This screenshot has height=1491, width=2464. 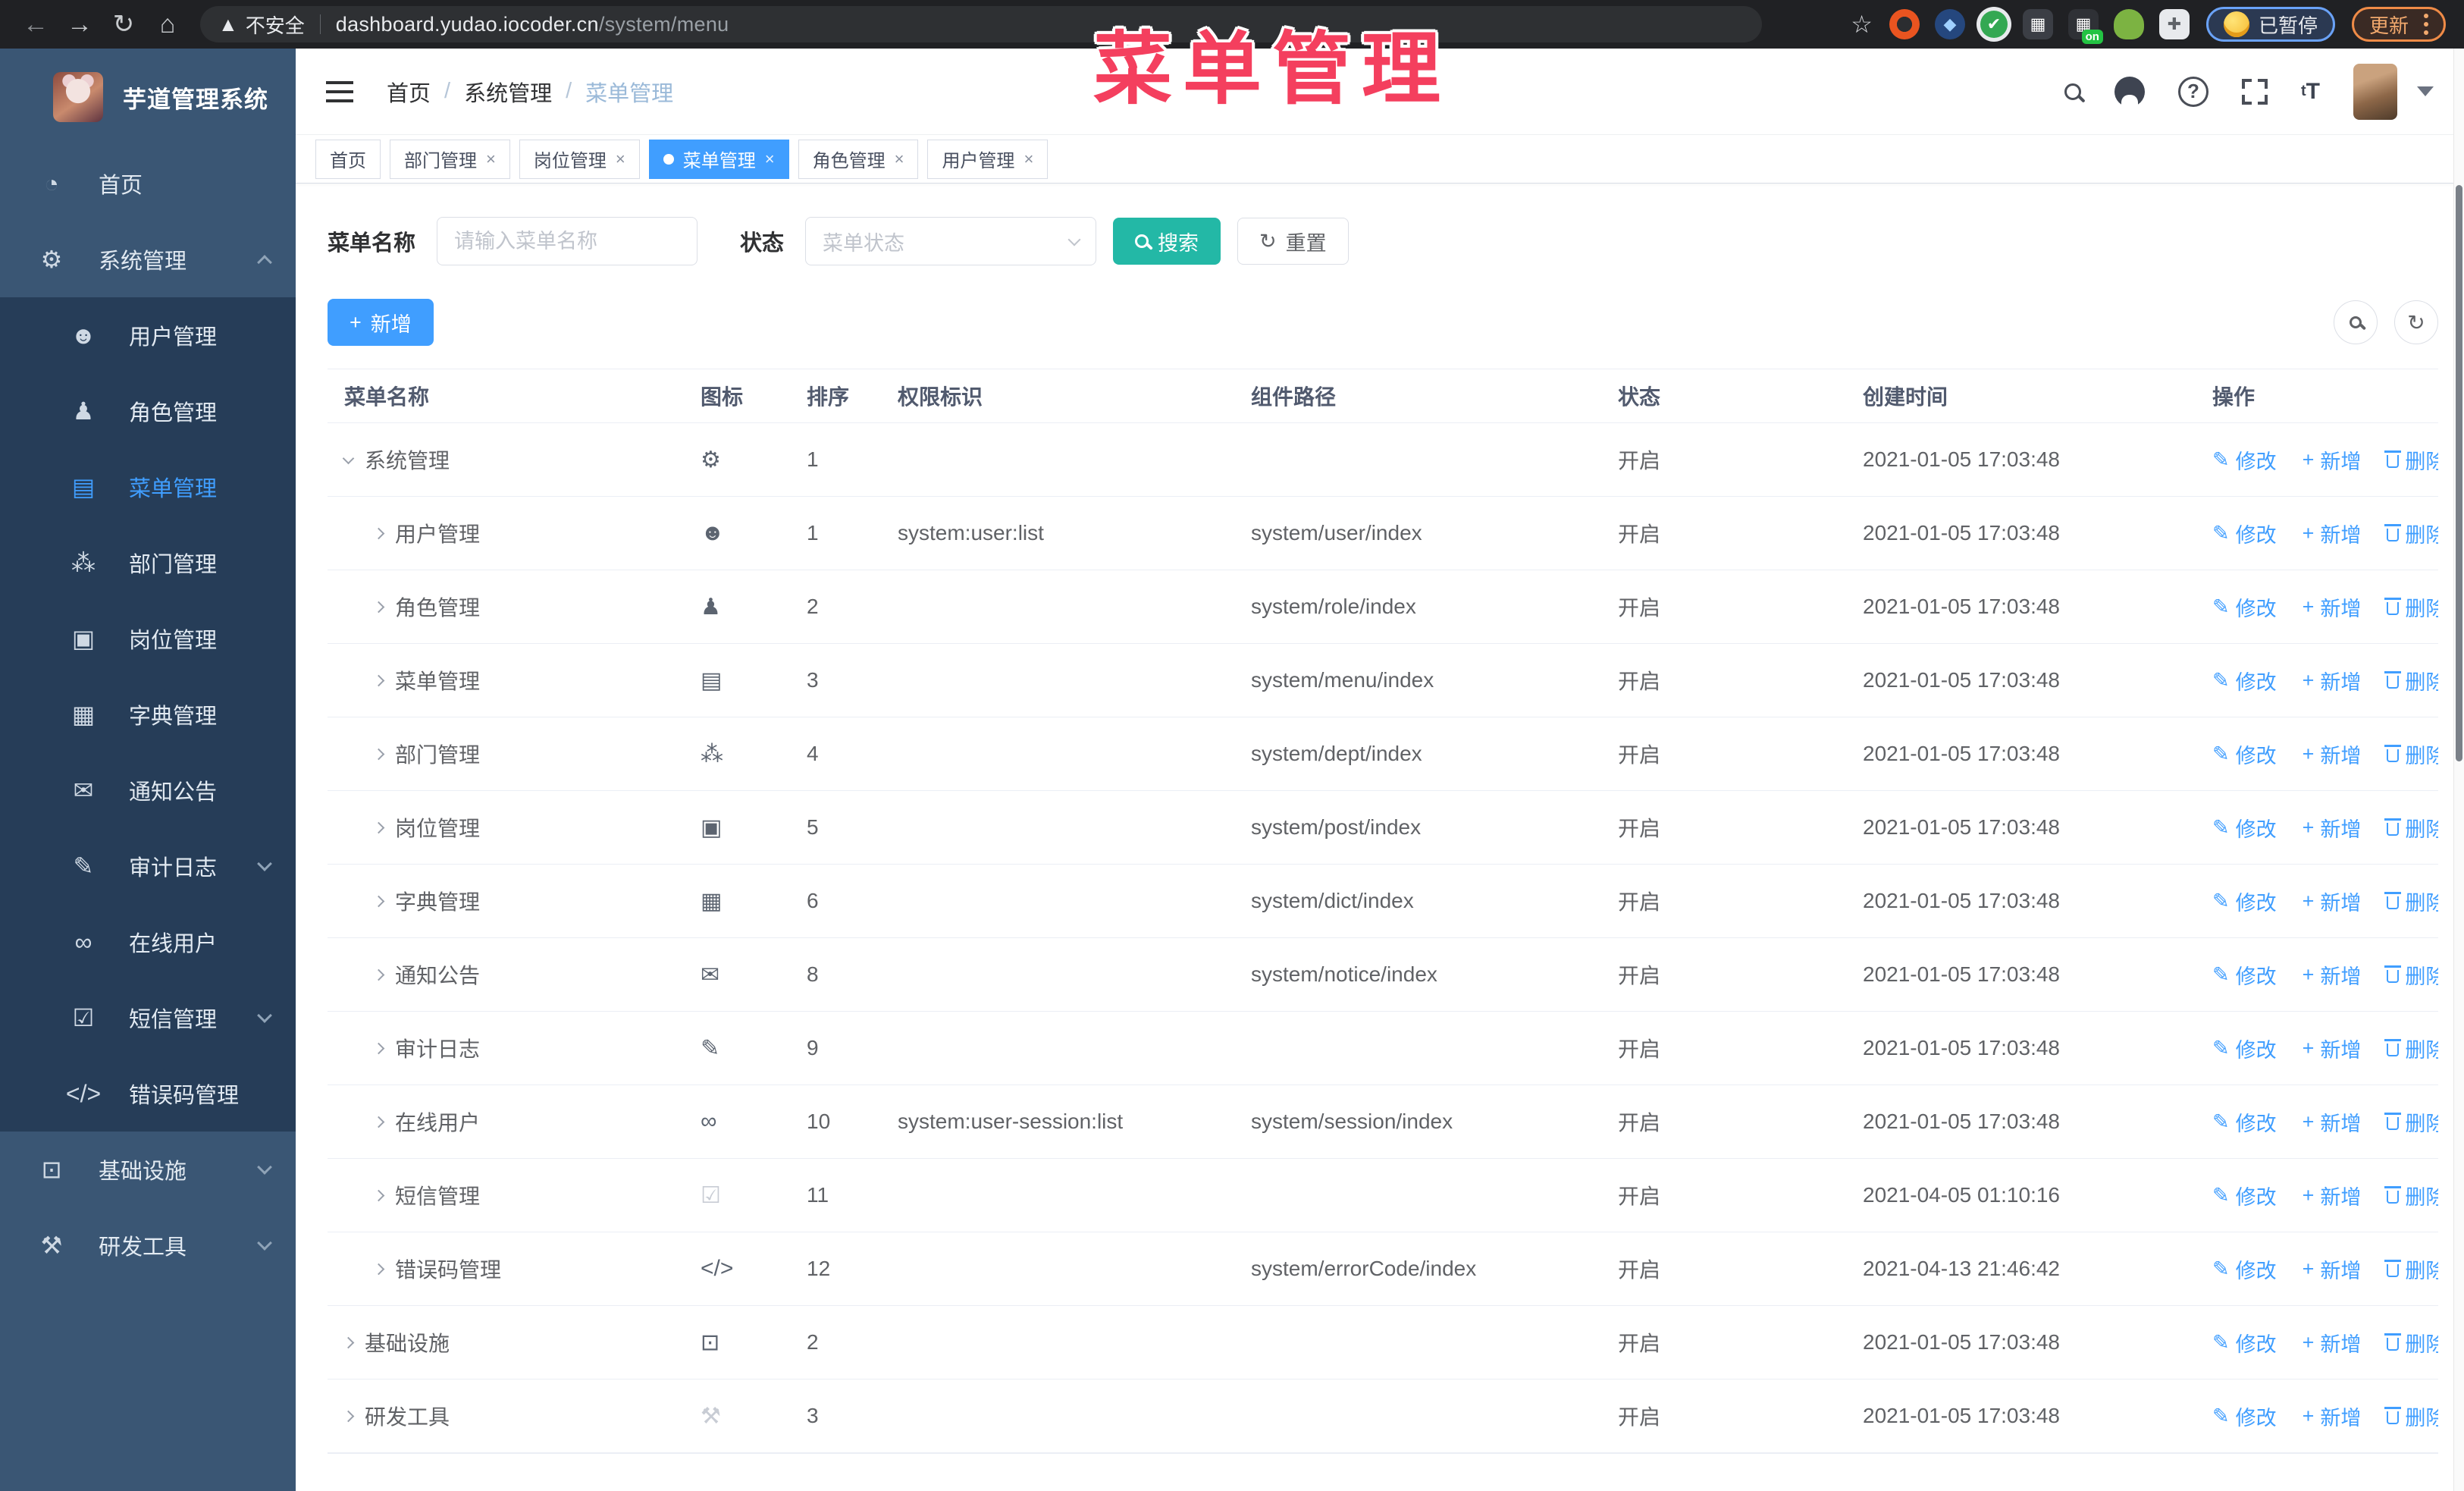 What do you see at coordinates (1167, 241) in the screenshot?
I see `search-button: 搜索` at bounding box center [1167, 241].